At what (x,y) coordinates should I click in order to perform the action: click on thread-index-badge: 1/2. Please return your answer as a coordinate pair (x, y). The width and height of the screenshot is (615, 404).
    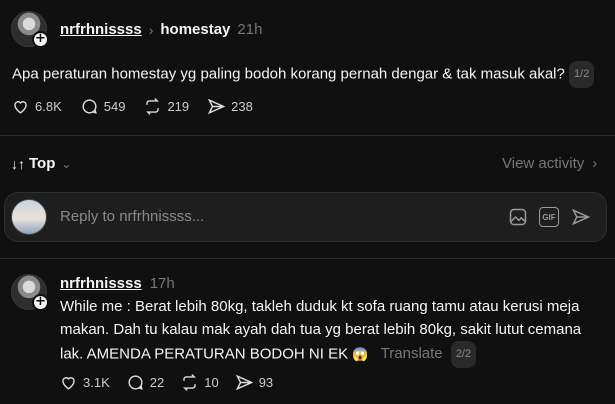
    Looking at the image, I should click on (582, 74).